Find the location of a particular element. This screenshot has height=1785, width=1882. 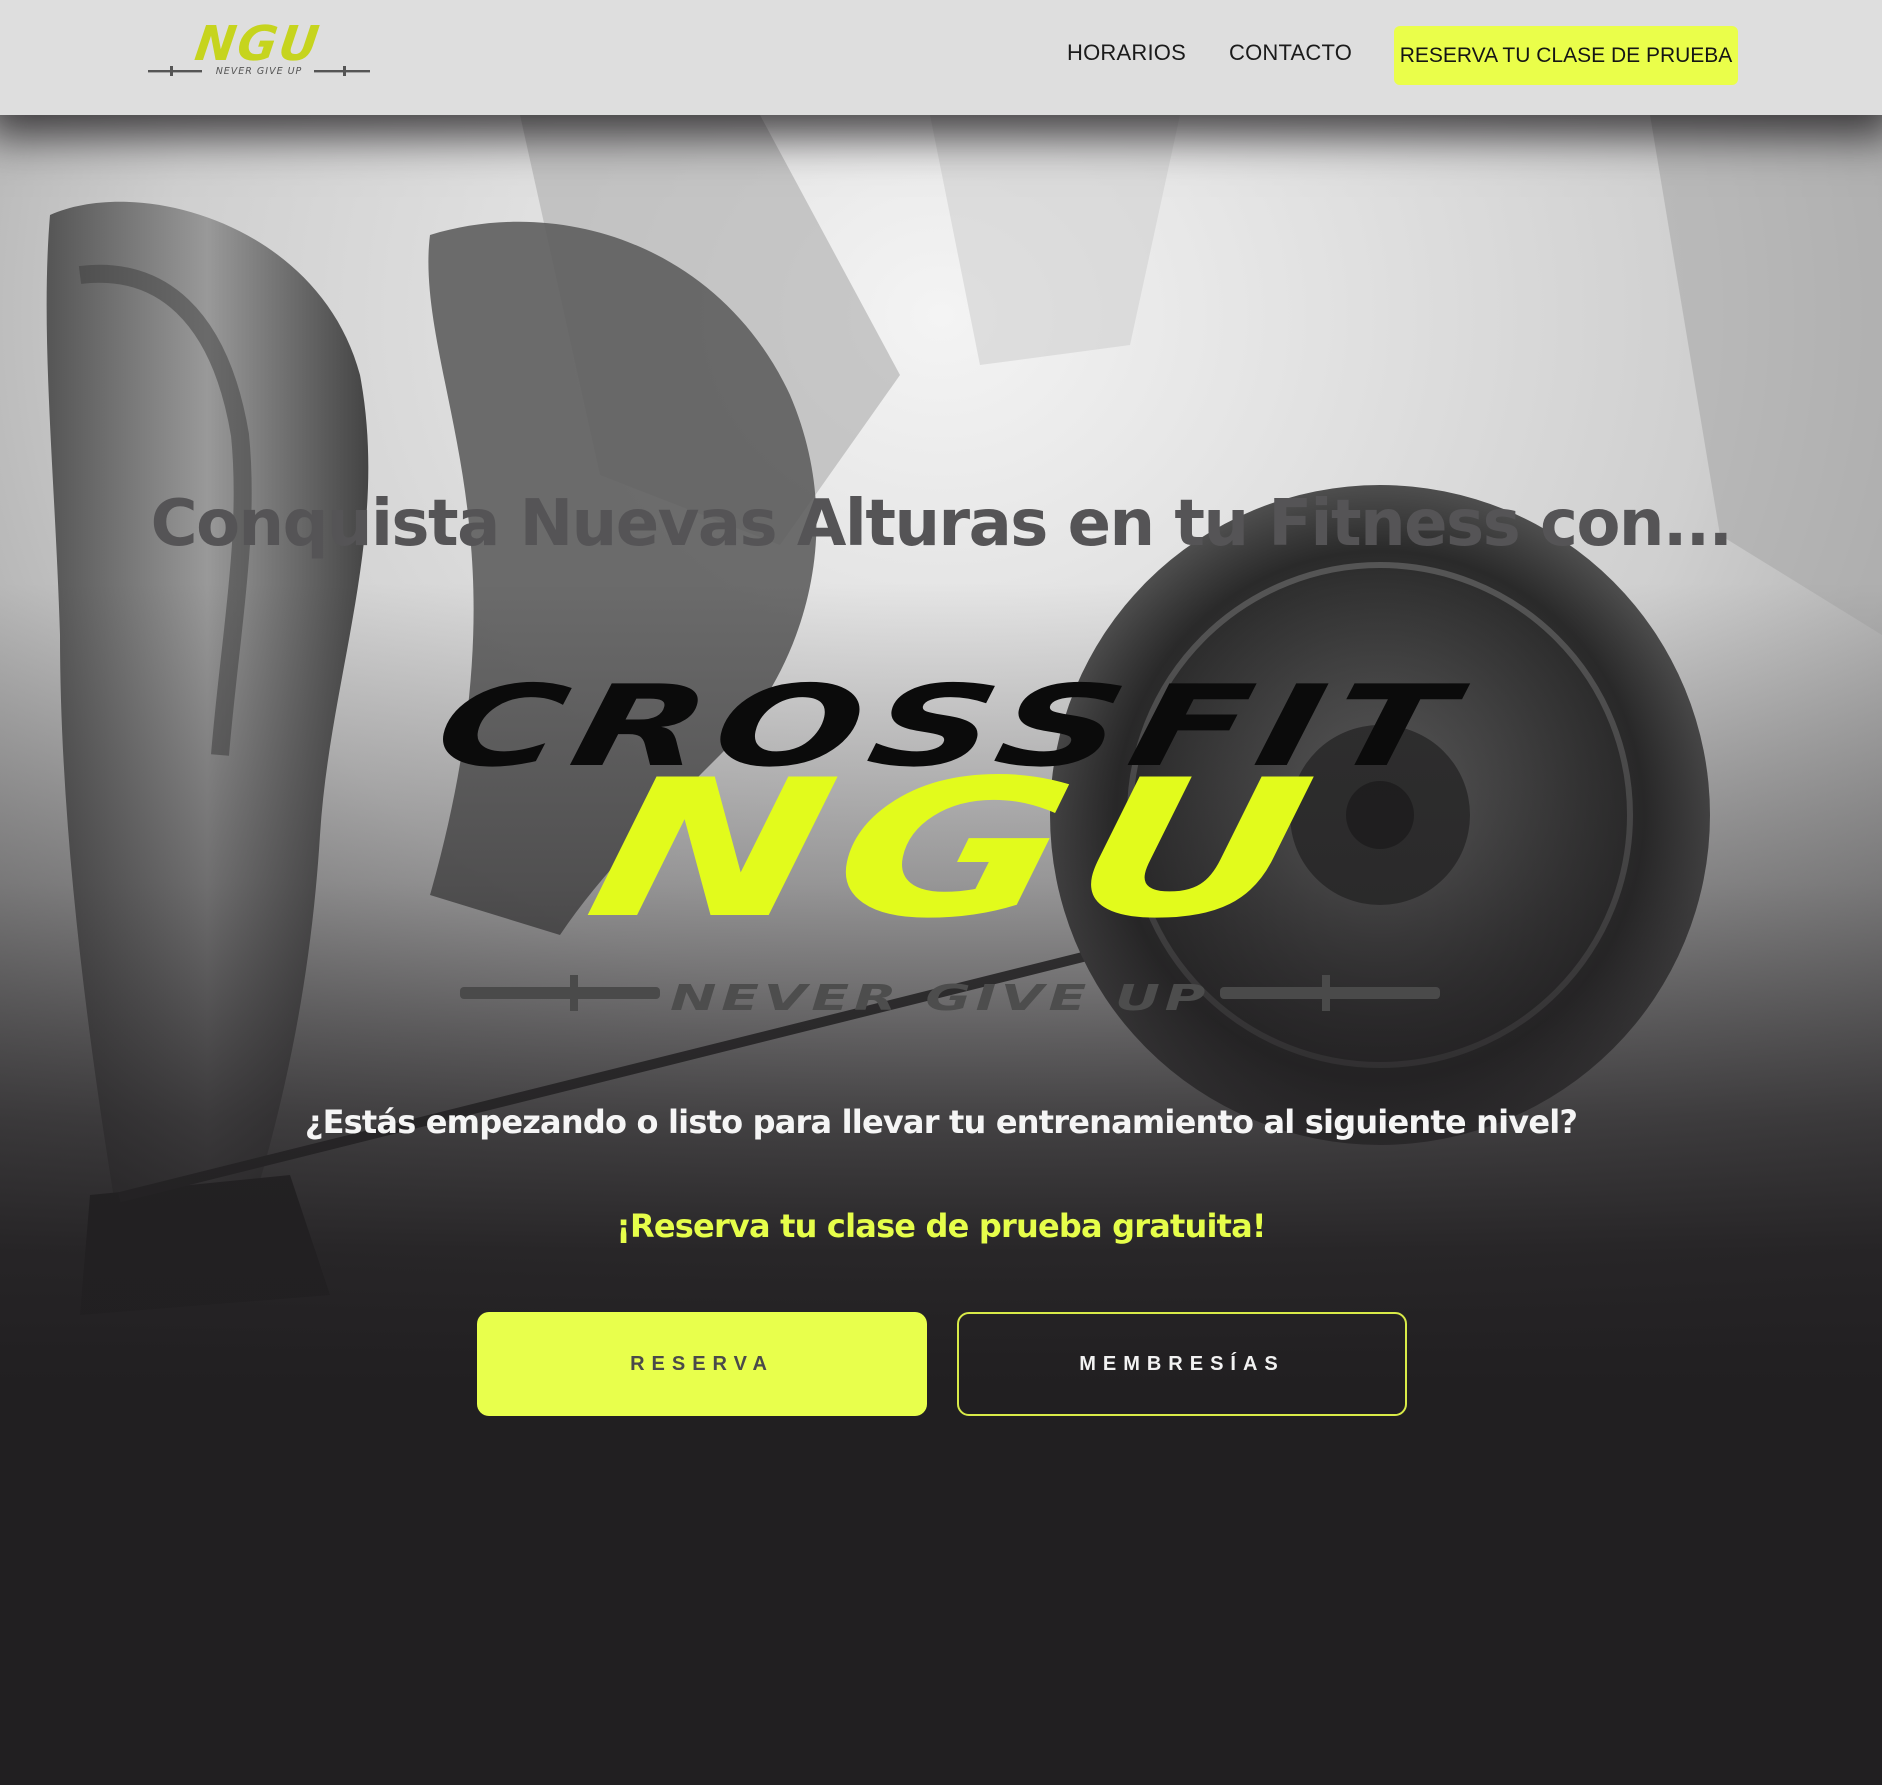

membresias-button: MEMBRESÍAS is located at coordinates (1182, 1364).